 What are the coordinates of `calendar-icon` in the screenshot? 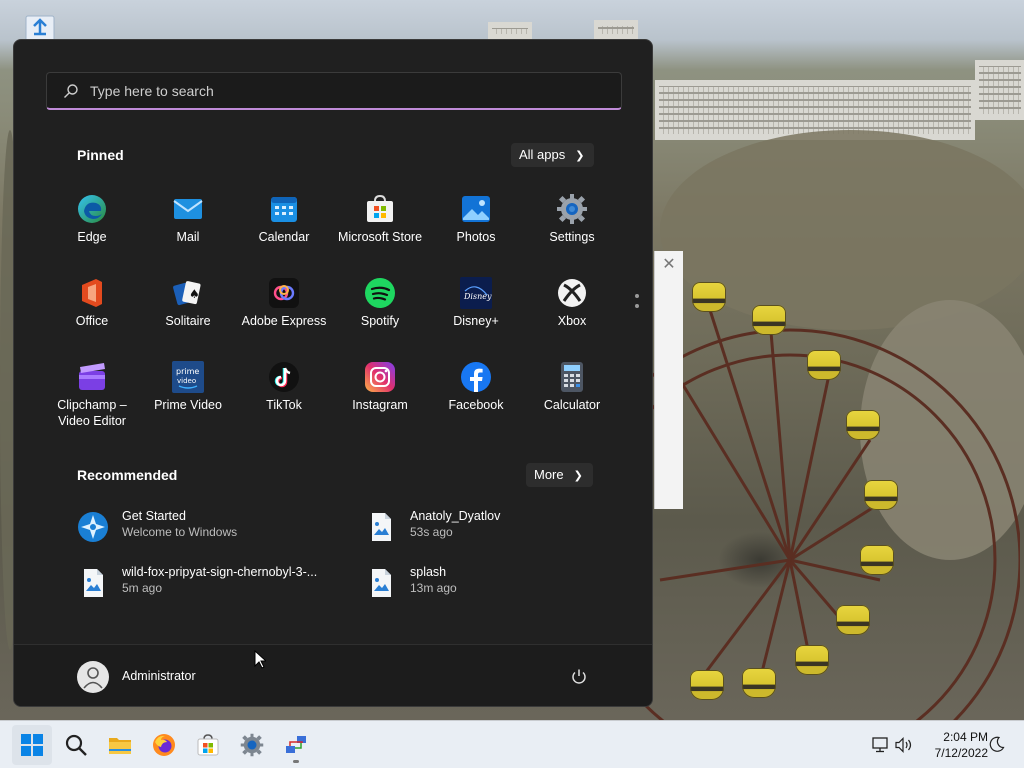 It's located at (284, 209).